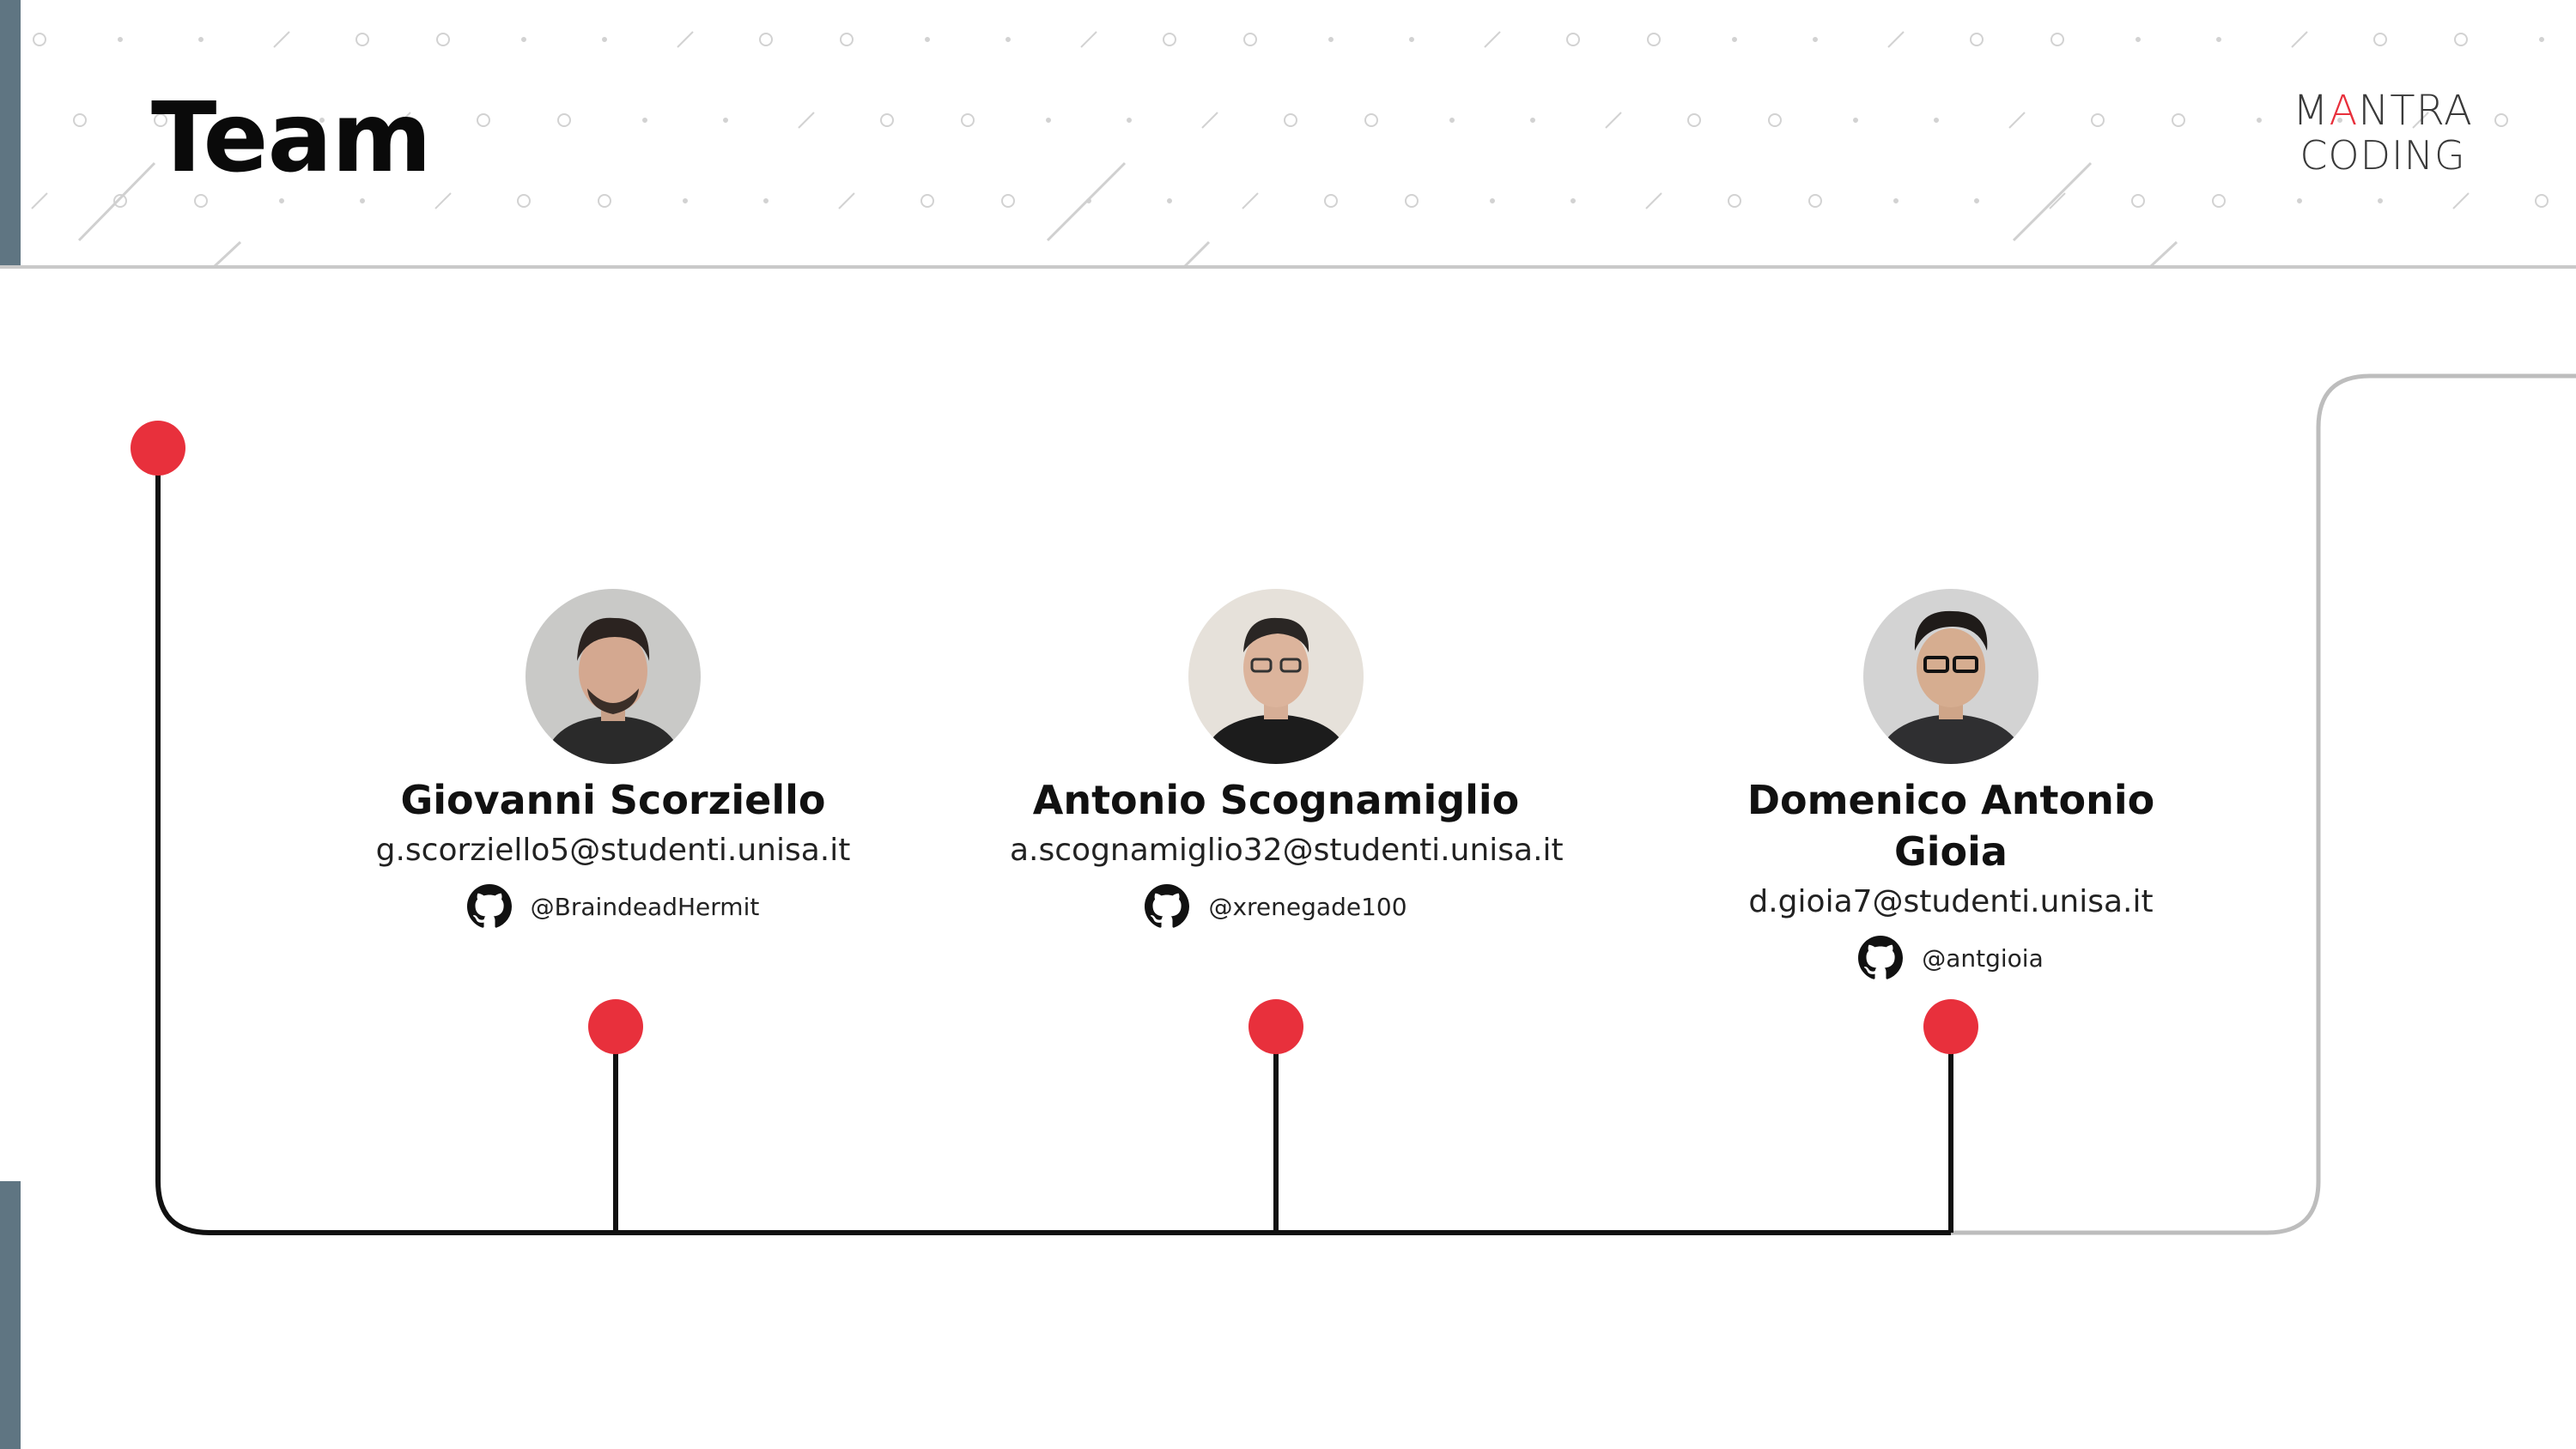 This screenshot has height=1449, width=2576. I want to click on member-name: Giovanni Scorziello, so click(613, 800).